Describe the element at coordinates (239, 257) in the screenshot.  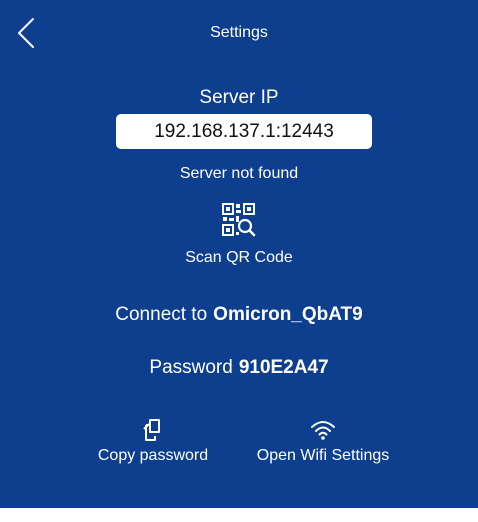
I see `scan-qr-label: Scan QR Code` at that location.